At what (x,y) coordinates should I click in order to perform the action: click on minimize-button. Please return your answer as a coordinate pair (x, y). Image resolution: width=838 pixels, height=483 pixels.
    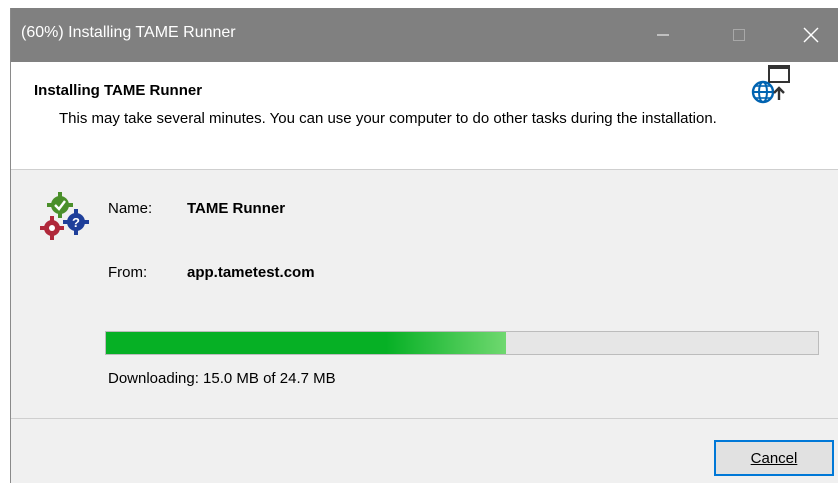
    Looking at the image, I should click on (663, 35).